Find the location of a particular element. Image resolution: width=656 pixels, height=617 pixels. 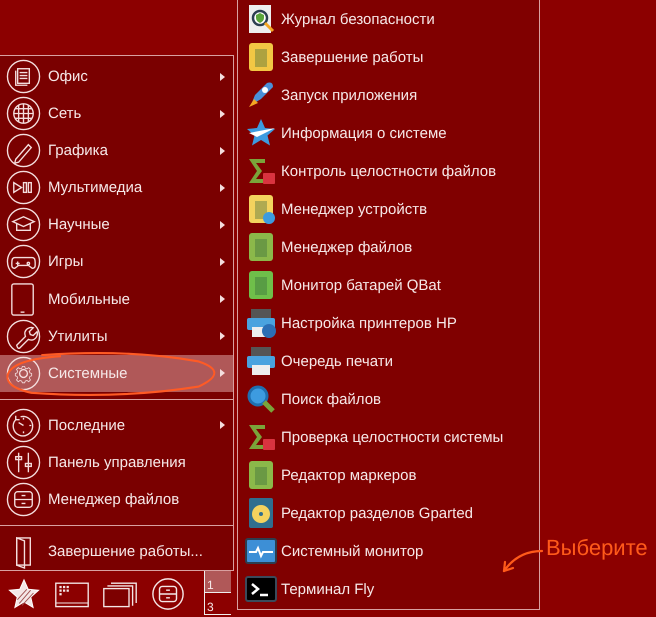

submenu-item: Редактор маркеров is located at coordinates (388, 475).